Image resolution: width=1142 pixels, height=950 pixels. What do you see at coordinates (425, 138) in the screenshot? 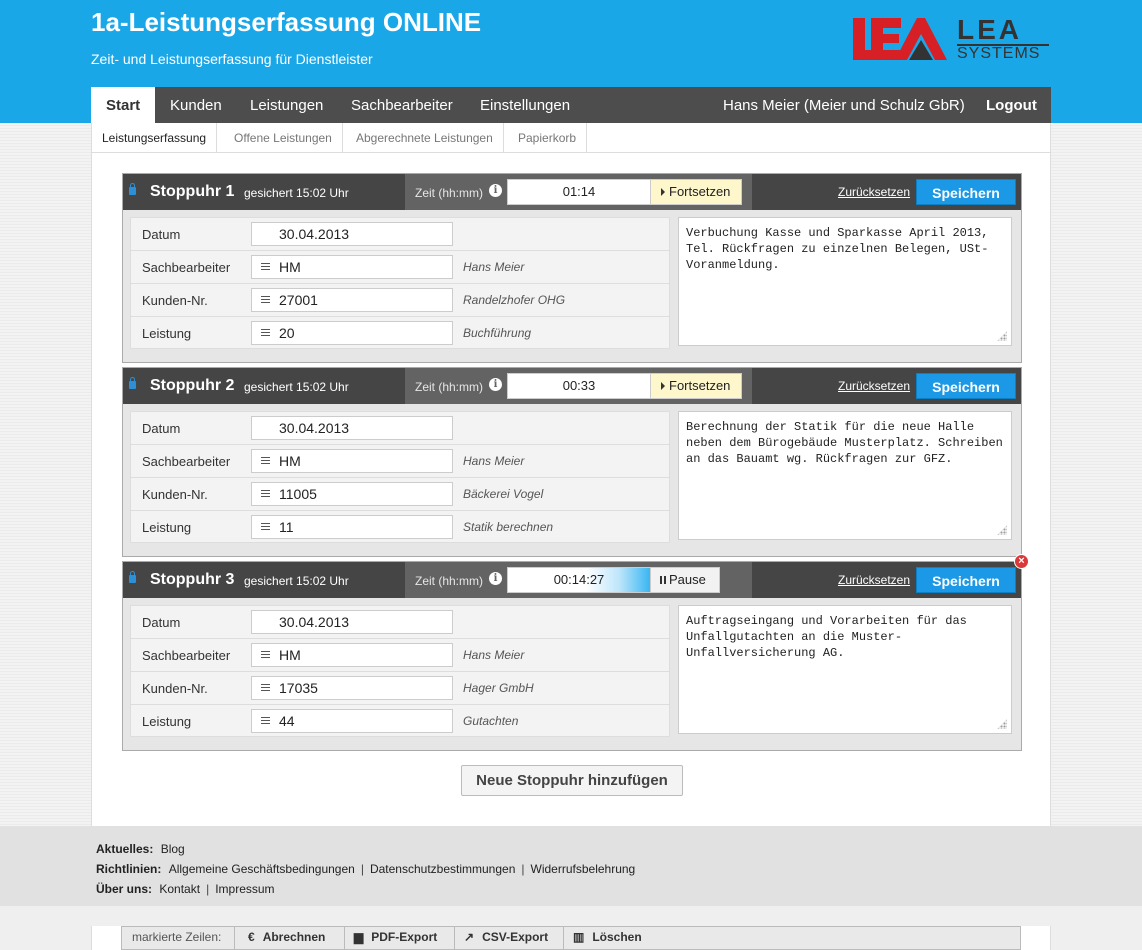
I see `subtab-abgerechnete-leistungen: Abgerechnete Leistungen` at bounding box center [425, 138].